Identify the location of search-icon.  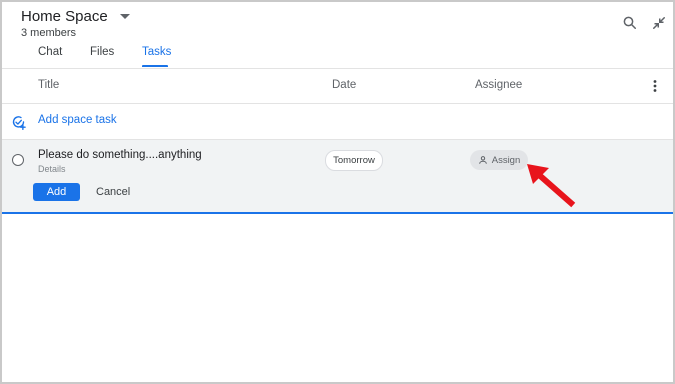
(630, 23).